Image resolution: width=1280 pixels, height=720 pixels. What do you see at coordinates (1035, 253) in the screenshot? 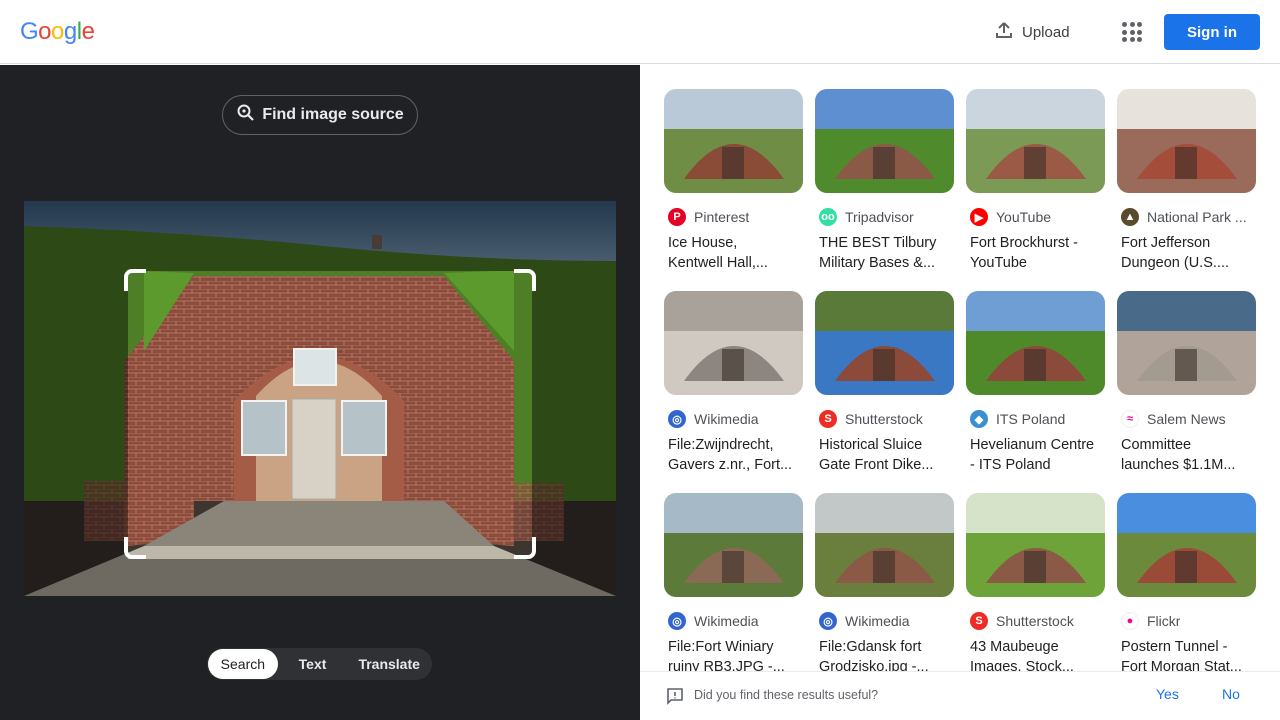
I see `result-title: Fort Brockhurst - YouTube` at bounding box center [1035, 253].